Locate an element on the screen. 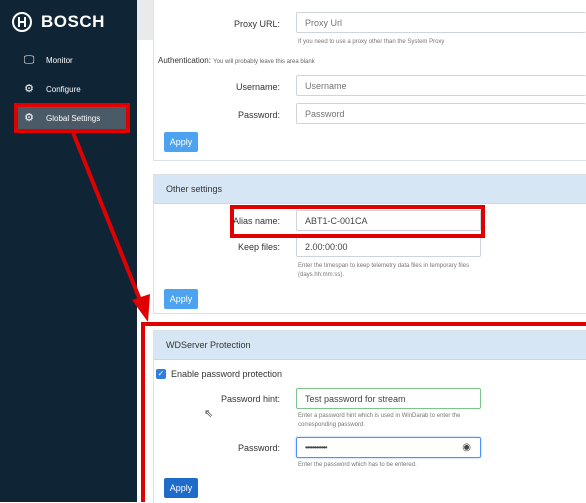  brand-name: BOSCH is located at coordinates (73, 21).